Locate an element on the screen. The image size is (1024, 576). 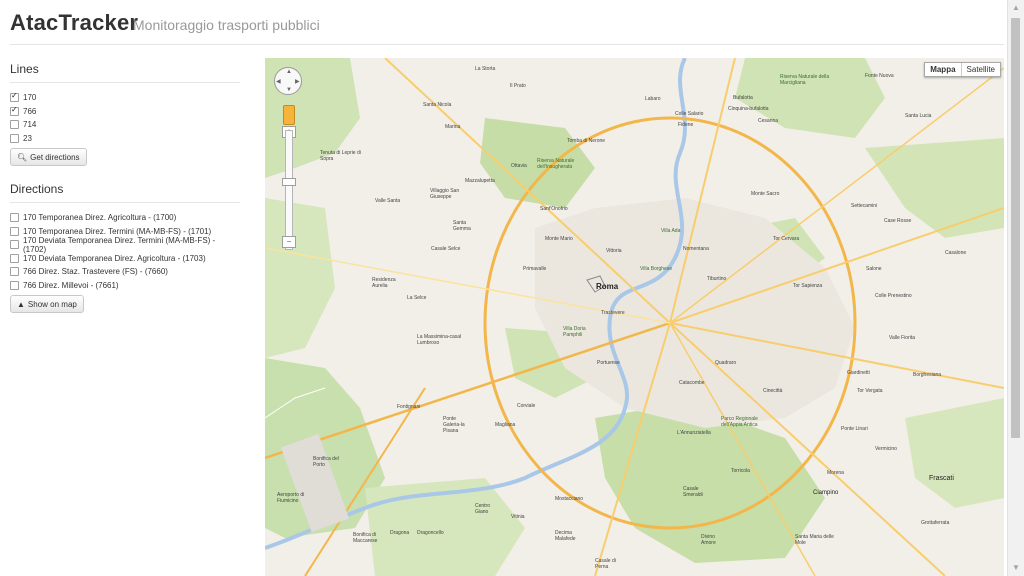
map-place-label: Marina is located at coordinates (453, 127).